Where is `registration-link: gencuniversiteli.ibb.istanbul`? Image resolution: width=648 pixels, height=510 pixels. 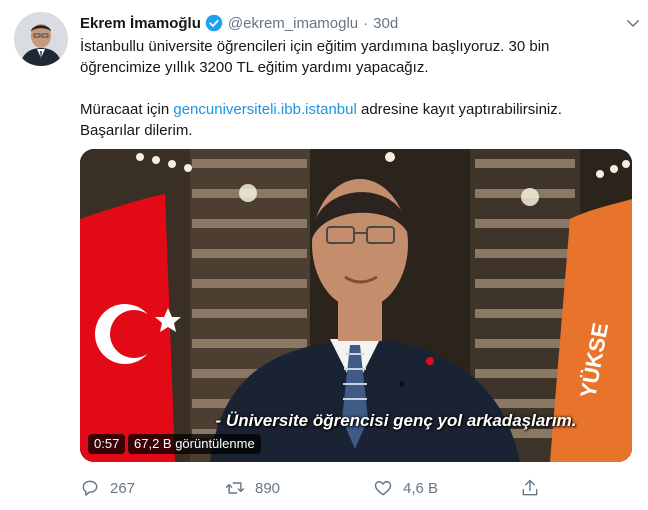 registration-link: gencuniversiteli.ibb.istanbul is located at coordinates (264, 109).